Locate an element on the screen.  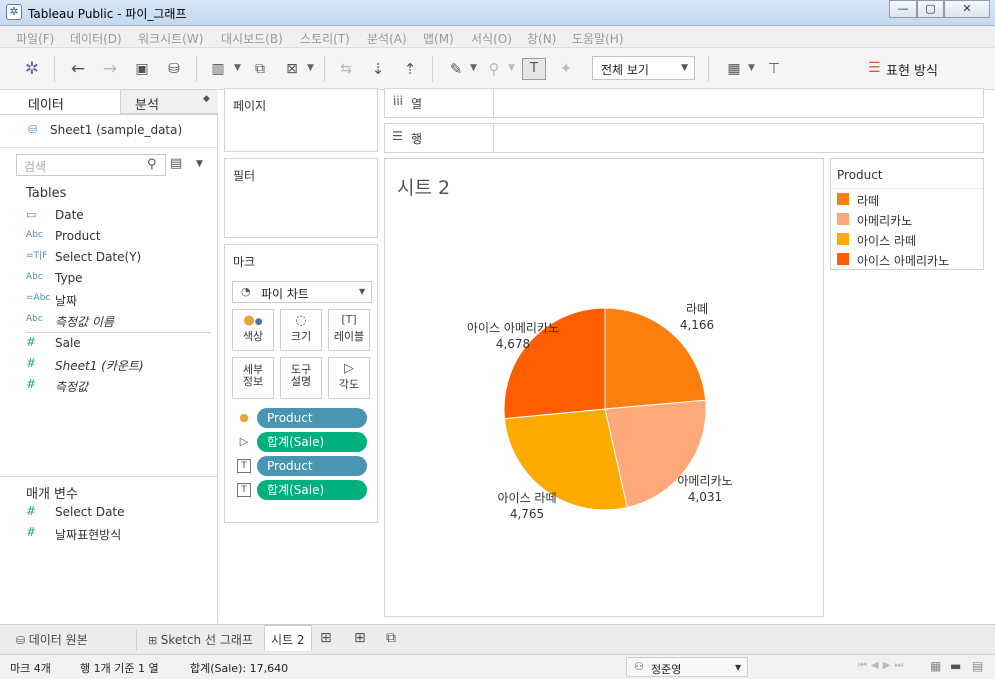
color-legend: Product 라떼 아메리카노 아이스 라떼 아이스 아메리카노 is located at coordinates (907, 214).